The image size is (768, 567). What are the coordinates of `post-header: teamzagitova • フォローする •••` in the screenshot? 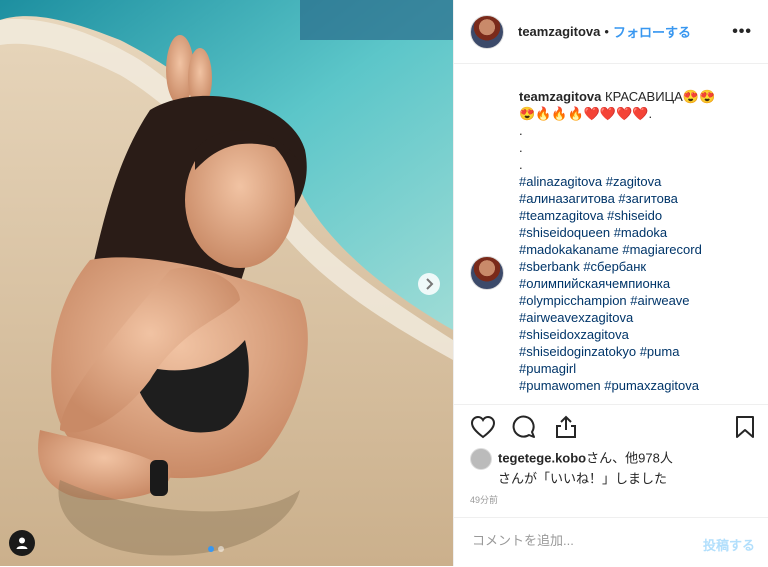 It's located at (611, 32).